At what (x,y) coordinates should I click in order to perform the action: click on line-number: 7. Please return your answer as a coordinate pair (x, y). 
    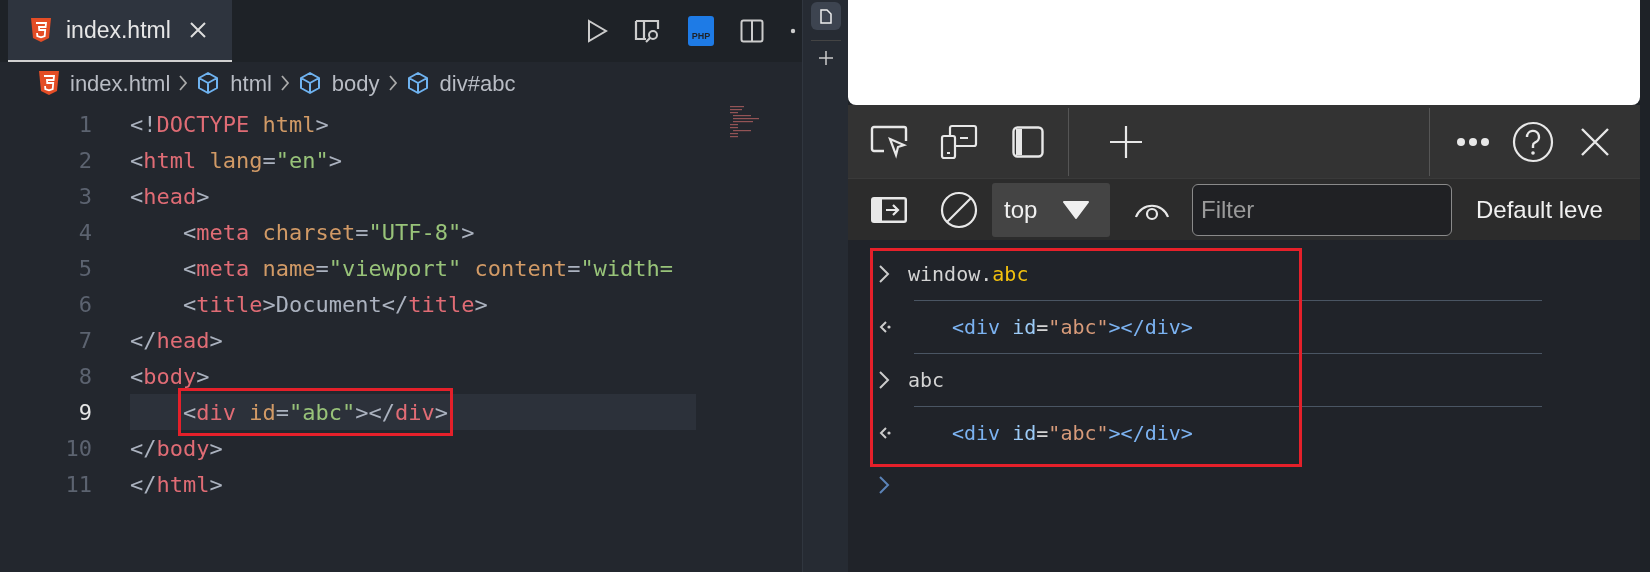
    Looking at the image, I should click on (84, 340).